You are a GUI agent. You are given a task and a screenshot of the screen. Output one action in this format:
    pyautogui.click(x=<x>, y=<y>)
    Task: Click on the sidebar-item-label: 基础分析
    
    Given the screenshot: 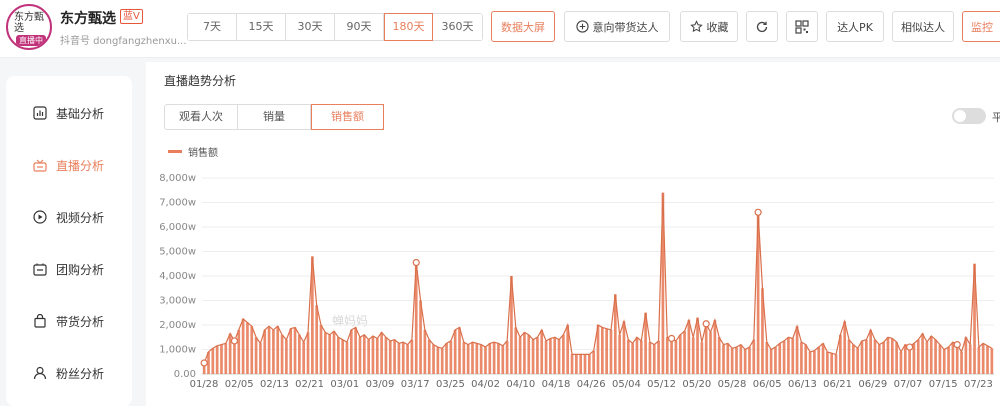 What is the action you would take?
    pyautogui.click(x=80, y=114)
    